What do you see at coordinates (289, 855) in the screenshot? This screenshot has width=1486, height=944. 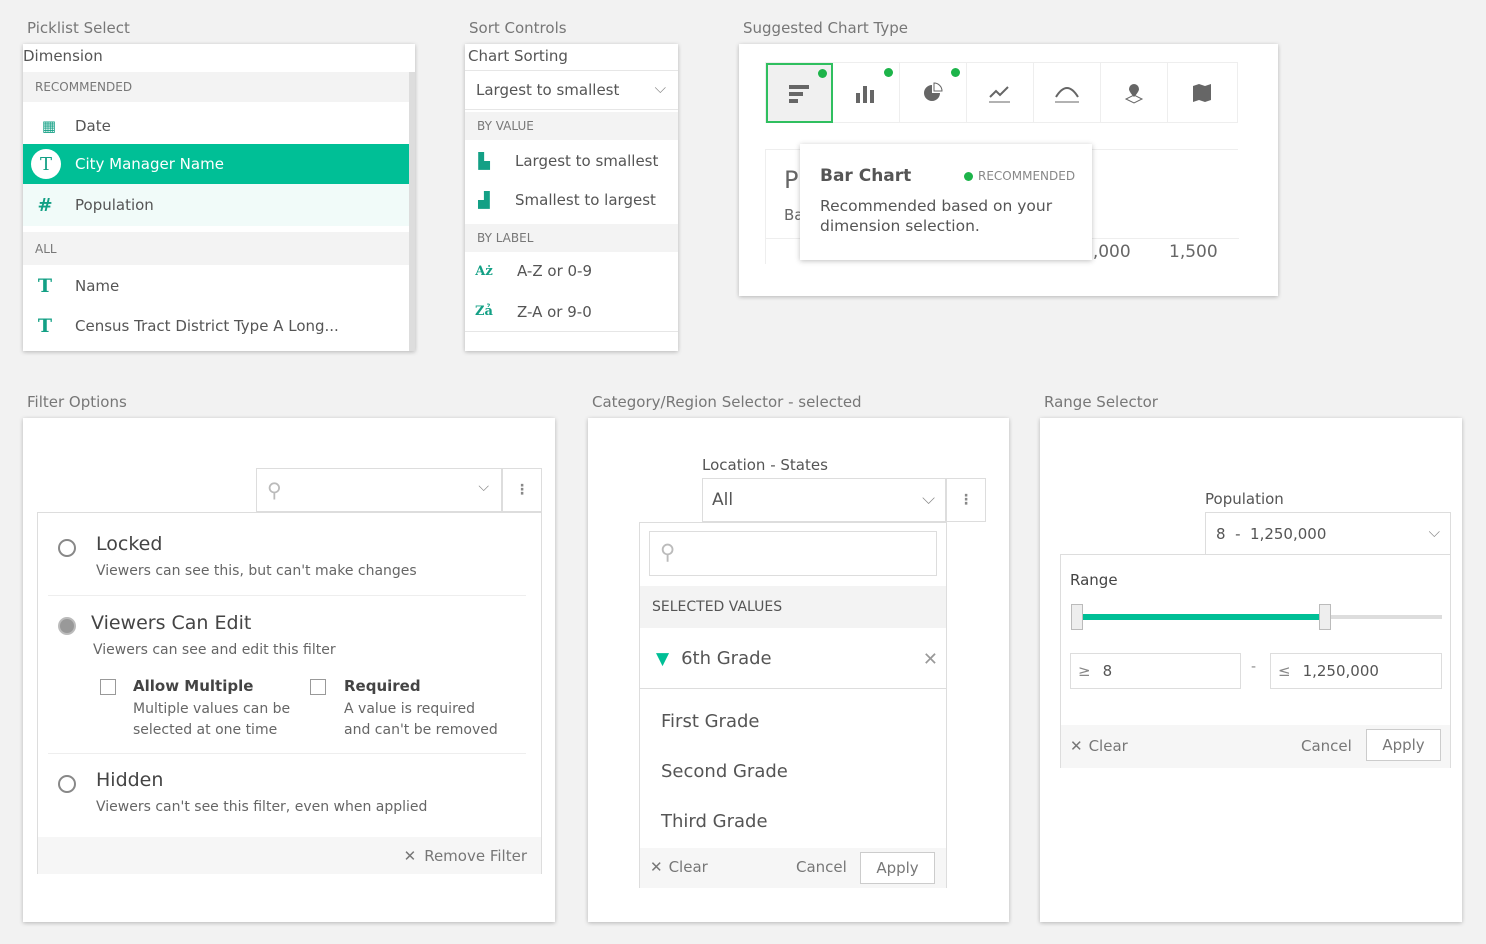 I see `remove-filter-button: ✕ Remove Filter` at bounding box center [289, 855].